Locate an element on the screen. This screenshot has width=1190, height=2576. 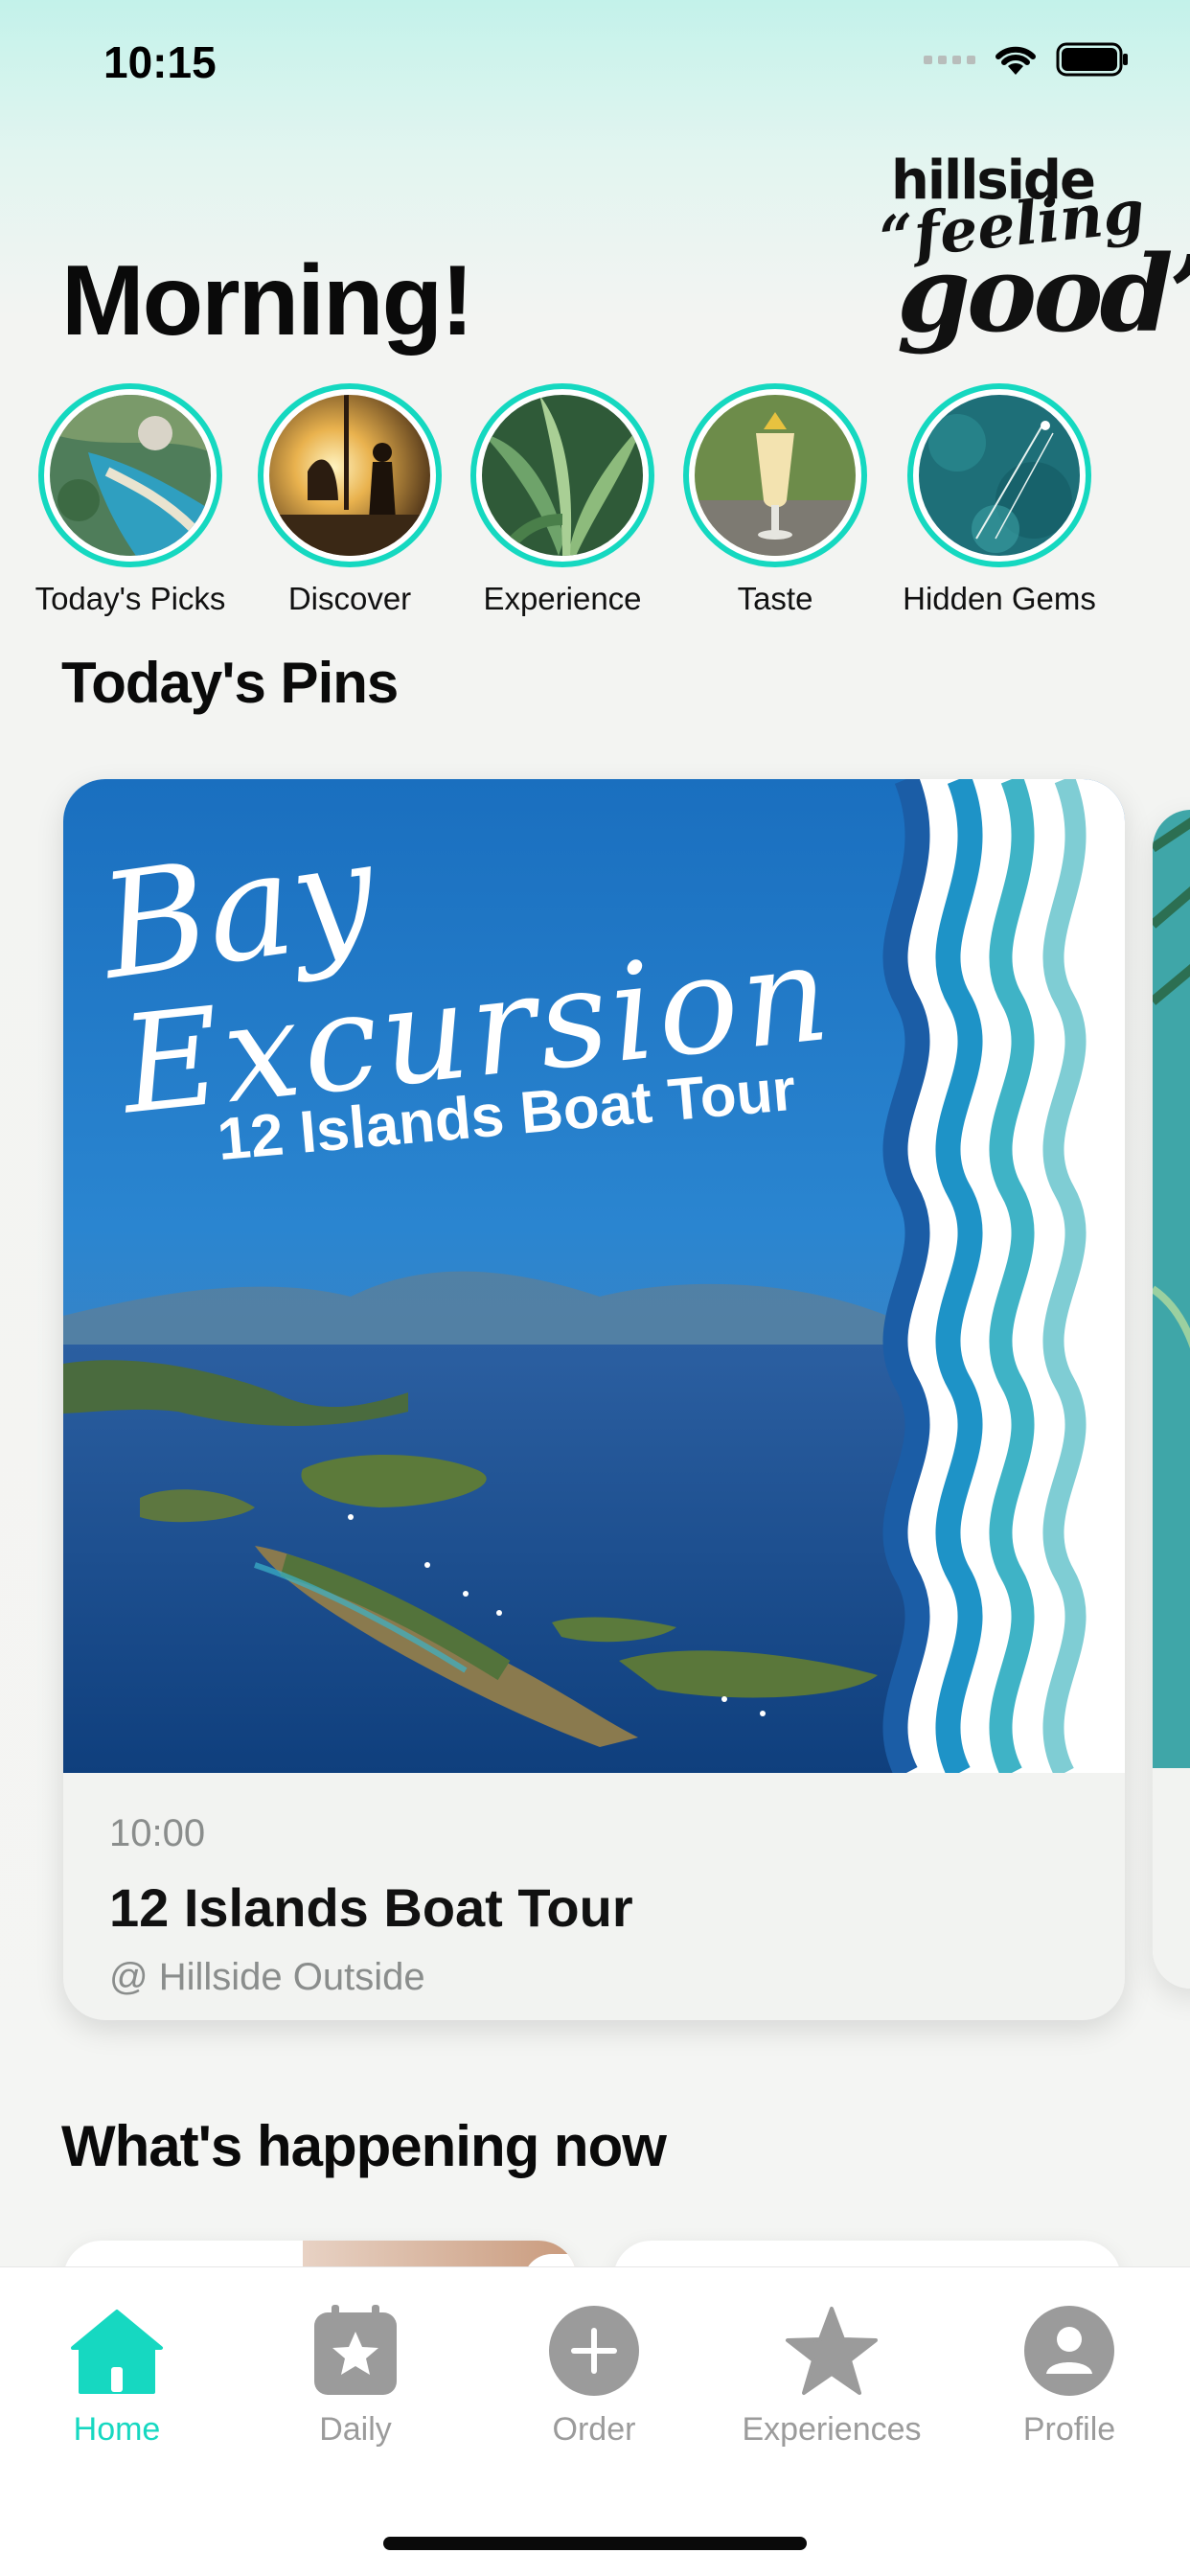
discover-thumbnail is located at coordinates (350, 475).